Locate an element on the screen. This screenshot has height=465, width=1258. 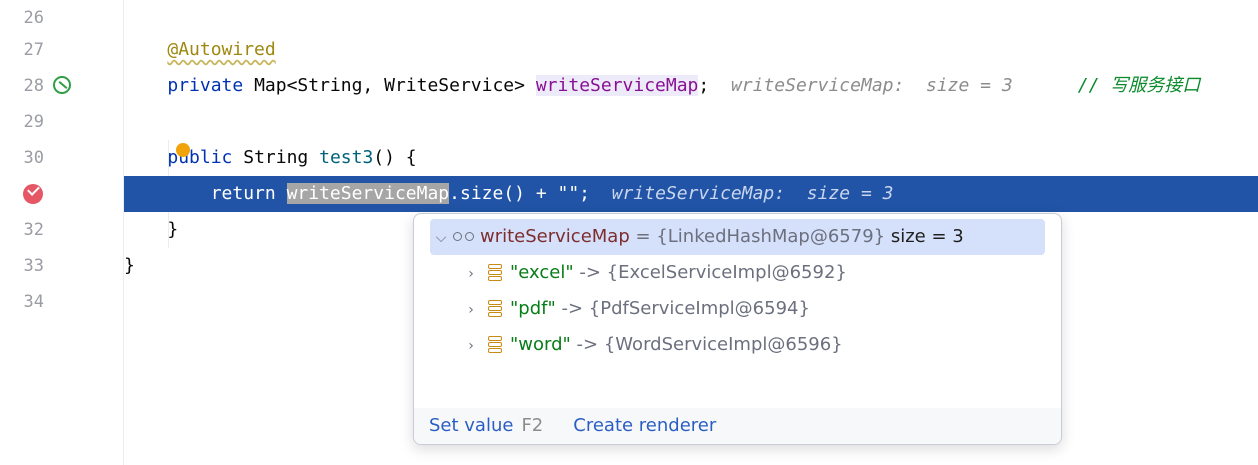
entry-value: {PdfServiceImpl@6594} is located at coordinates (699, 308).